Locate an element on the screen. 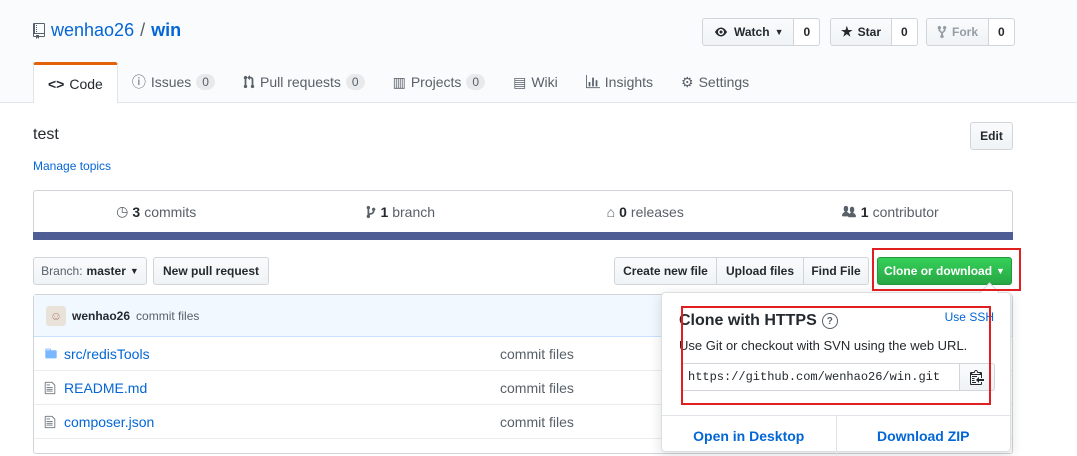 The height and width of the screenshot is (456, 1077). upload-files-button: Upload files is located at coordinates (760, 271).